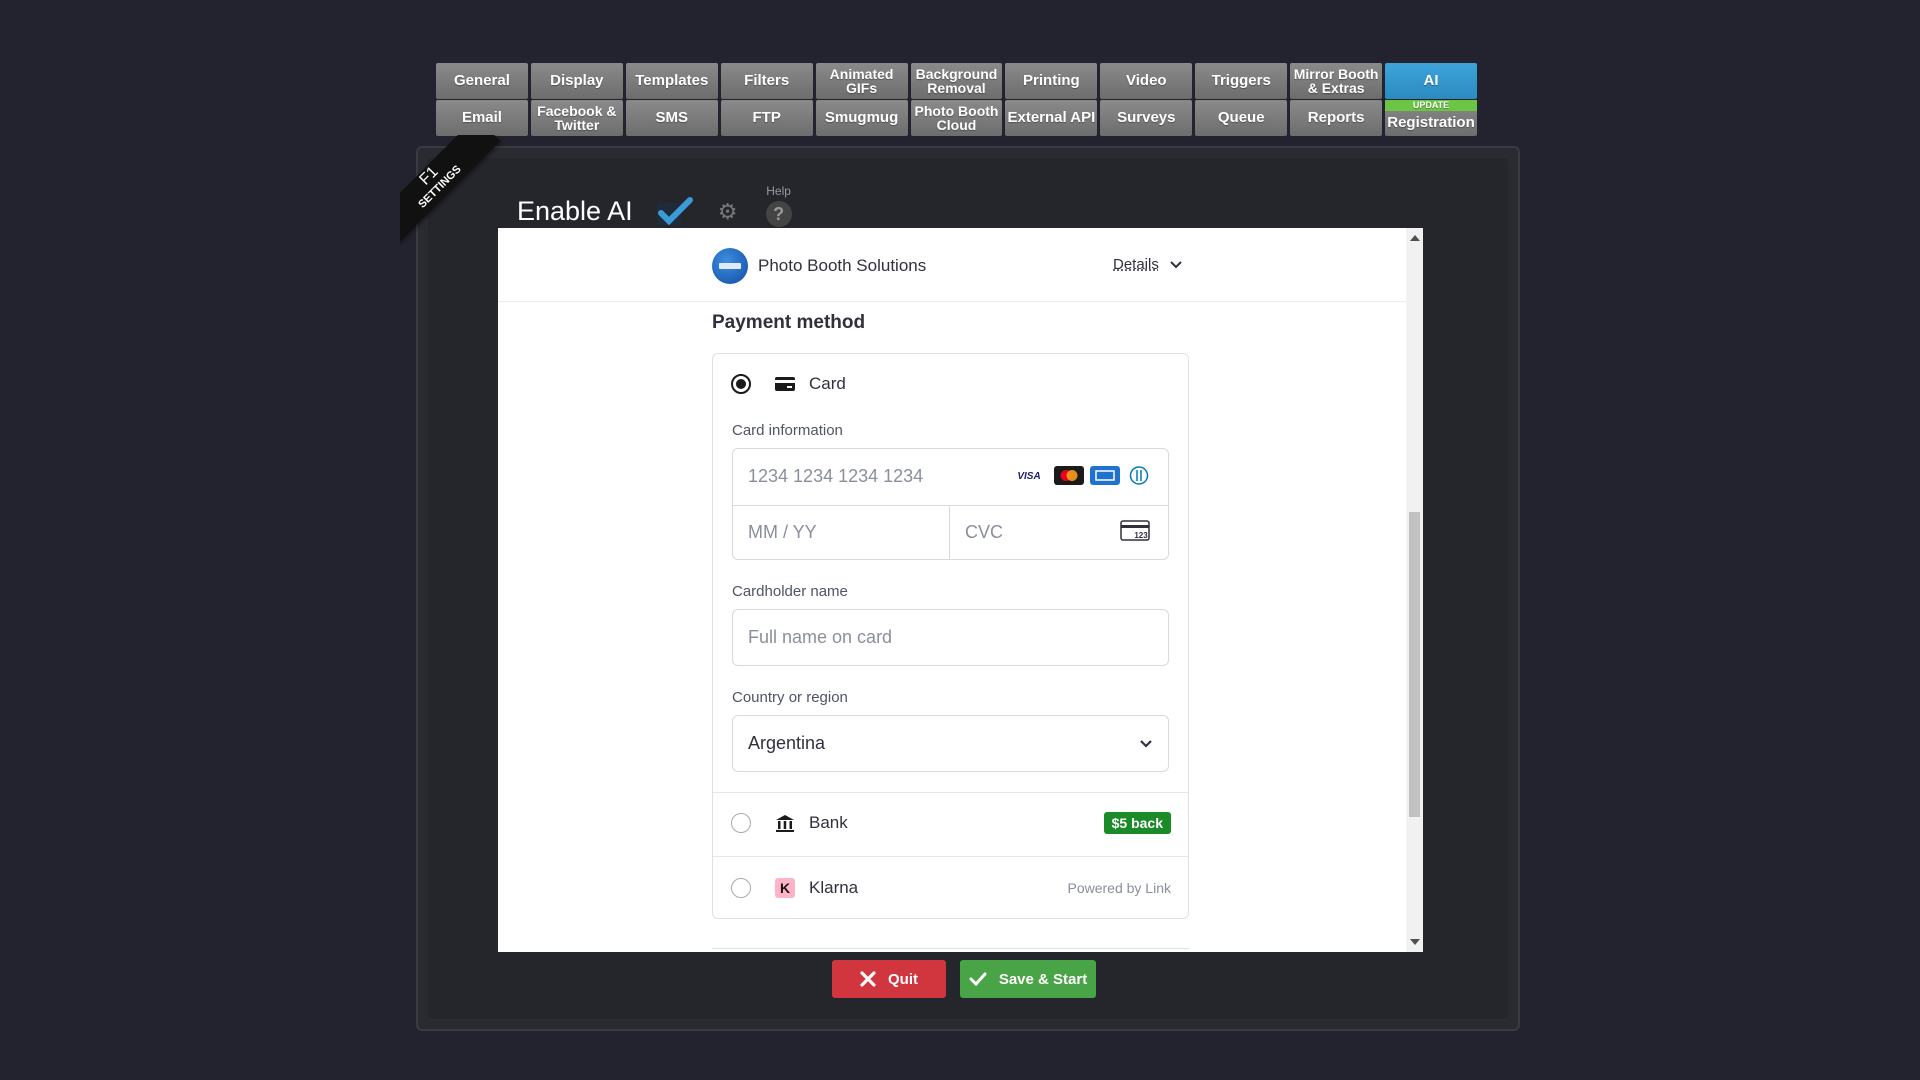 The height and width of the screenshot is (1080, 1920). Describe the element at coordinates (960, 265) in the screenshot. I see `checkout-header: Photo Booth Solutions Details` at that location.